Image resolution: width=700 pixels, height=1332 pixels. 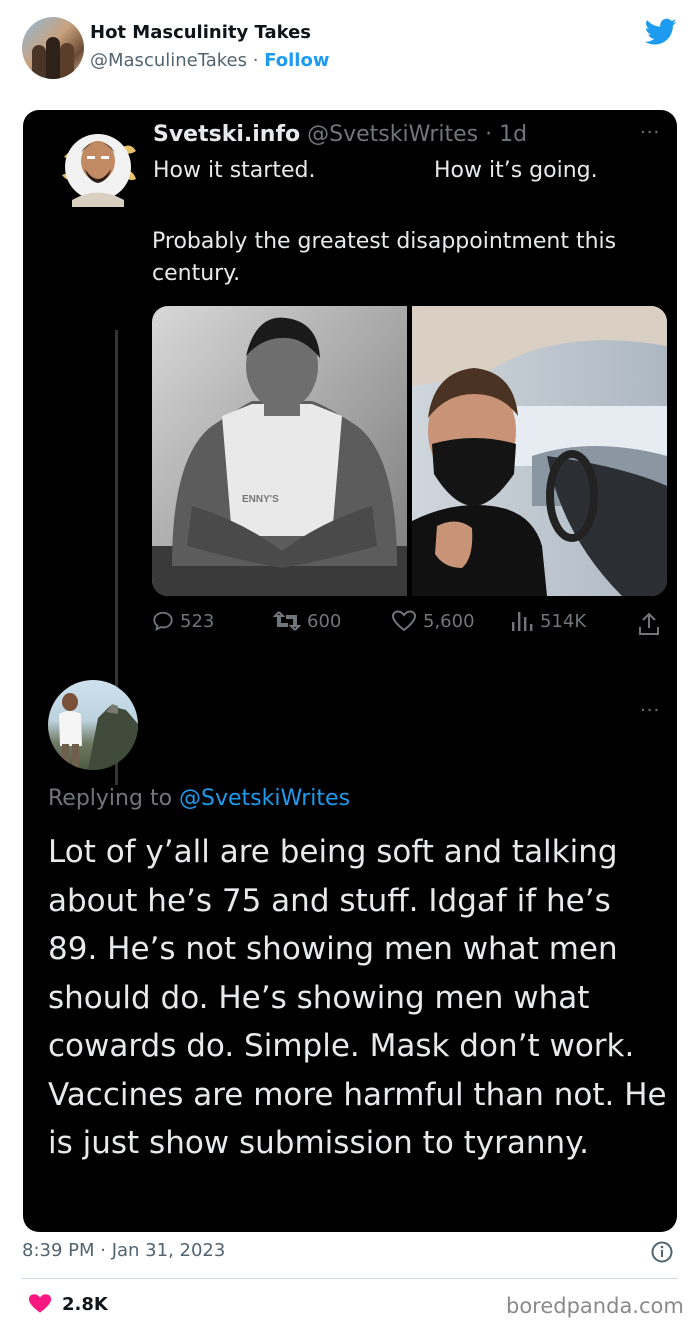 What do you see at coordinates (287, 621) in the screenshot?
I see `retweet-icon` at bounding box center [287, 621].